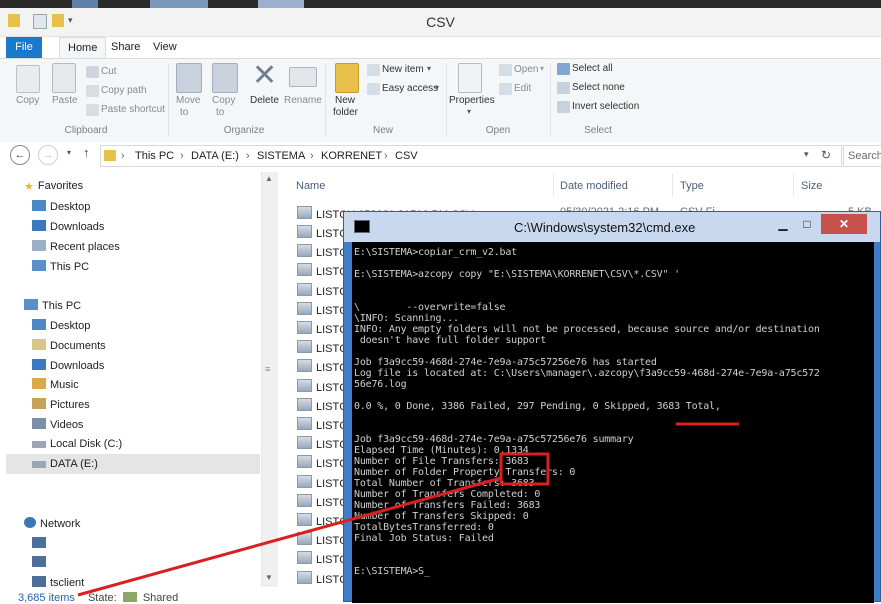 The height and width of the screenshot is (604, 881). I want to click on annotation-box, so click(524, 469).